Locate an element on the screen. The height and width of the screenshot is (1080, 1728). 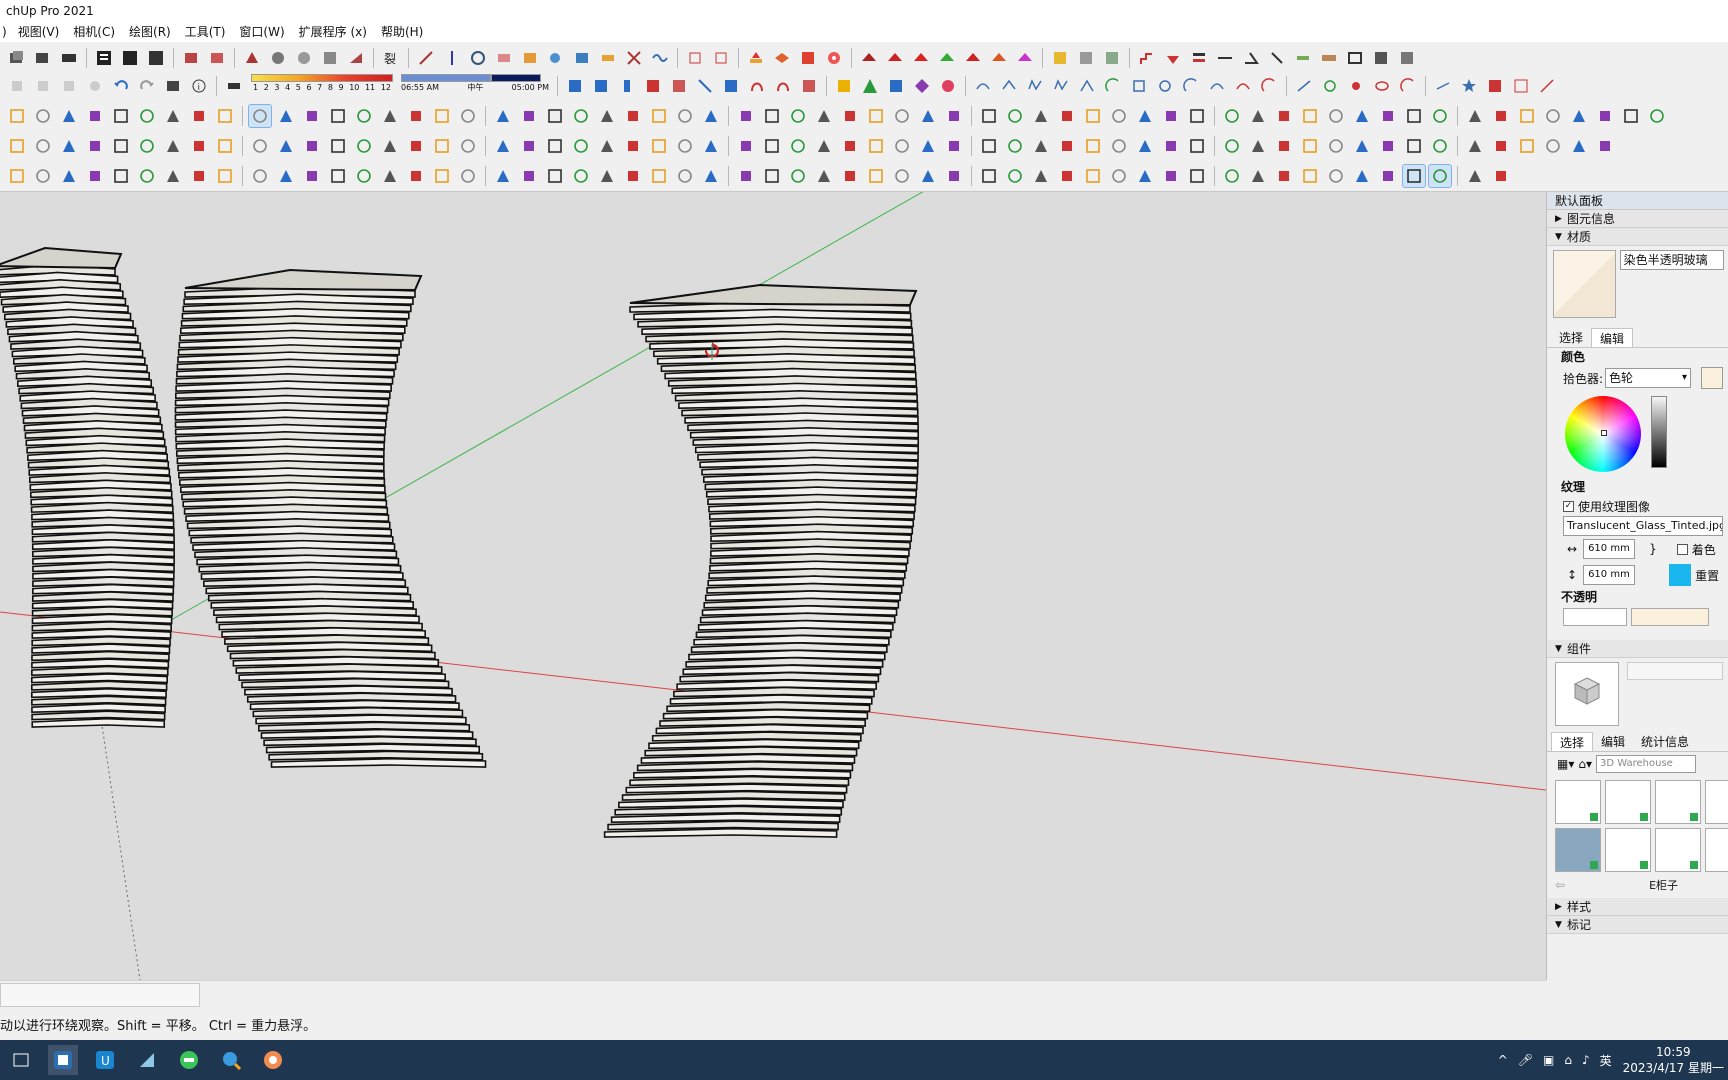
print-preview-icon is located at coordinates (173, 86).